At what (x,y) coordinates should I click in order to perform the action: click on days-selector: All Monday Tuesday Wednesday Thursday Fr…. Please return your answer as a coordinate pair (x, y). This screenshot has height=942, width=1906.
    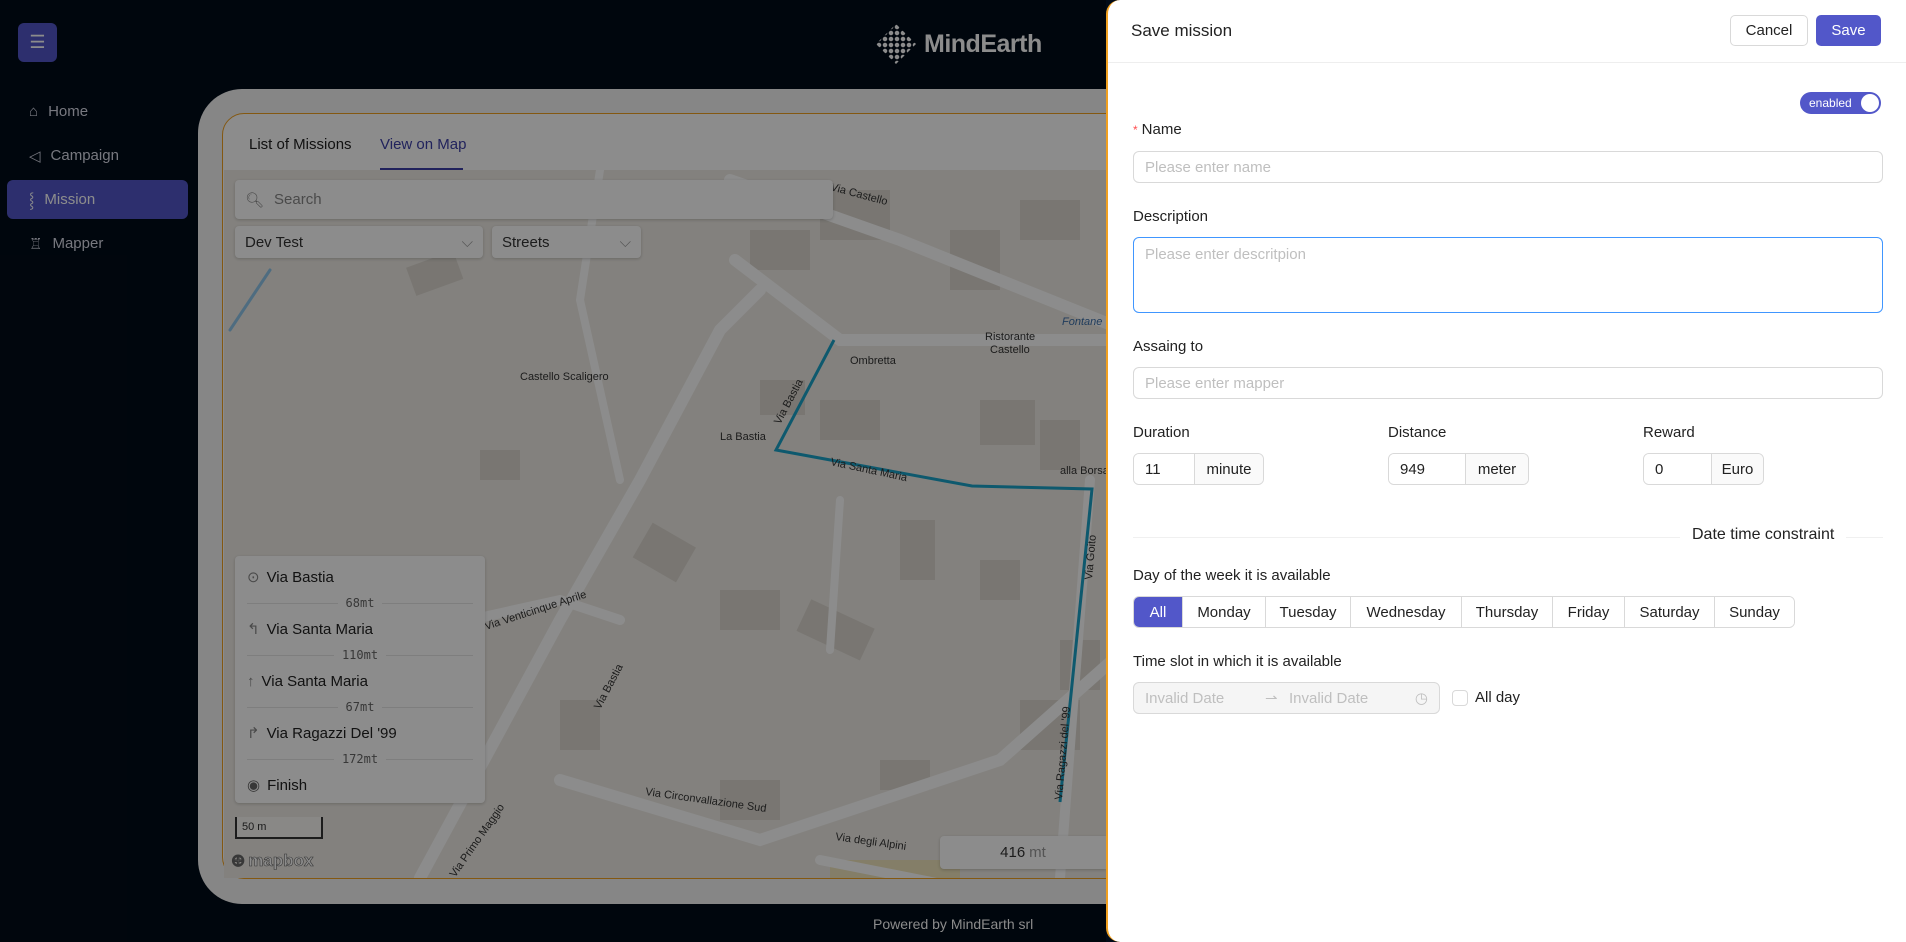
    Looking at the image, I should click on (1464, 612).